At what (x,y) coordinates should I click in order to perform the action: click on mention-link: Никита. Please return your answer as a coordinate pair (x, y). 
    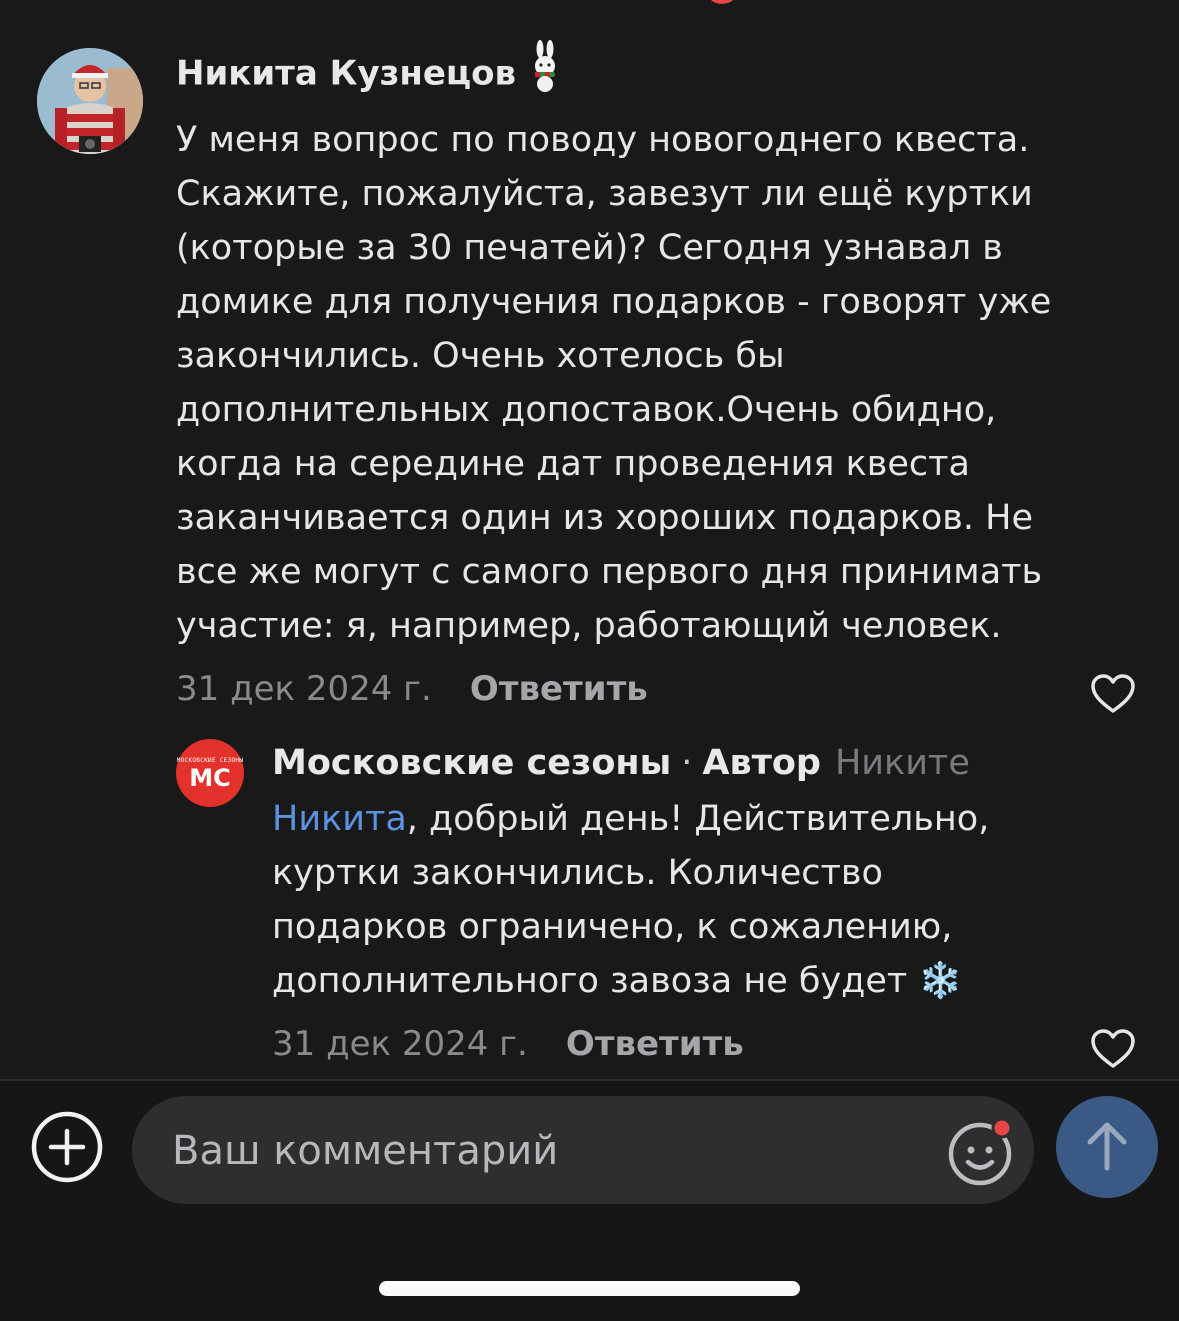
    Looking at the image, I should click on (339, 819).